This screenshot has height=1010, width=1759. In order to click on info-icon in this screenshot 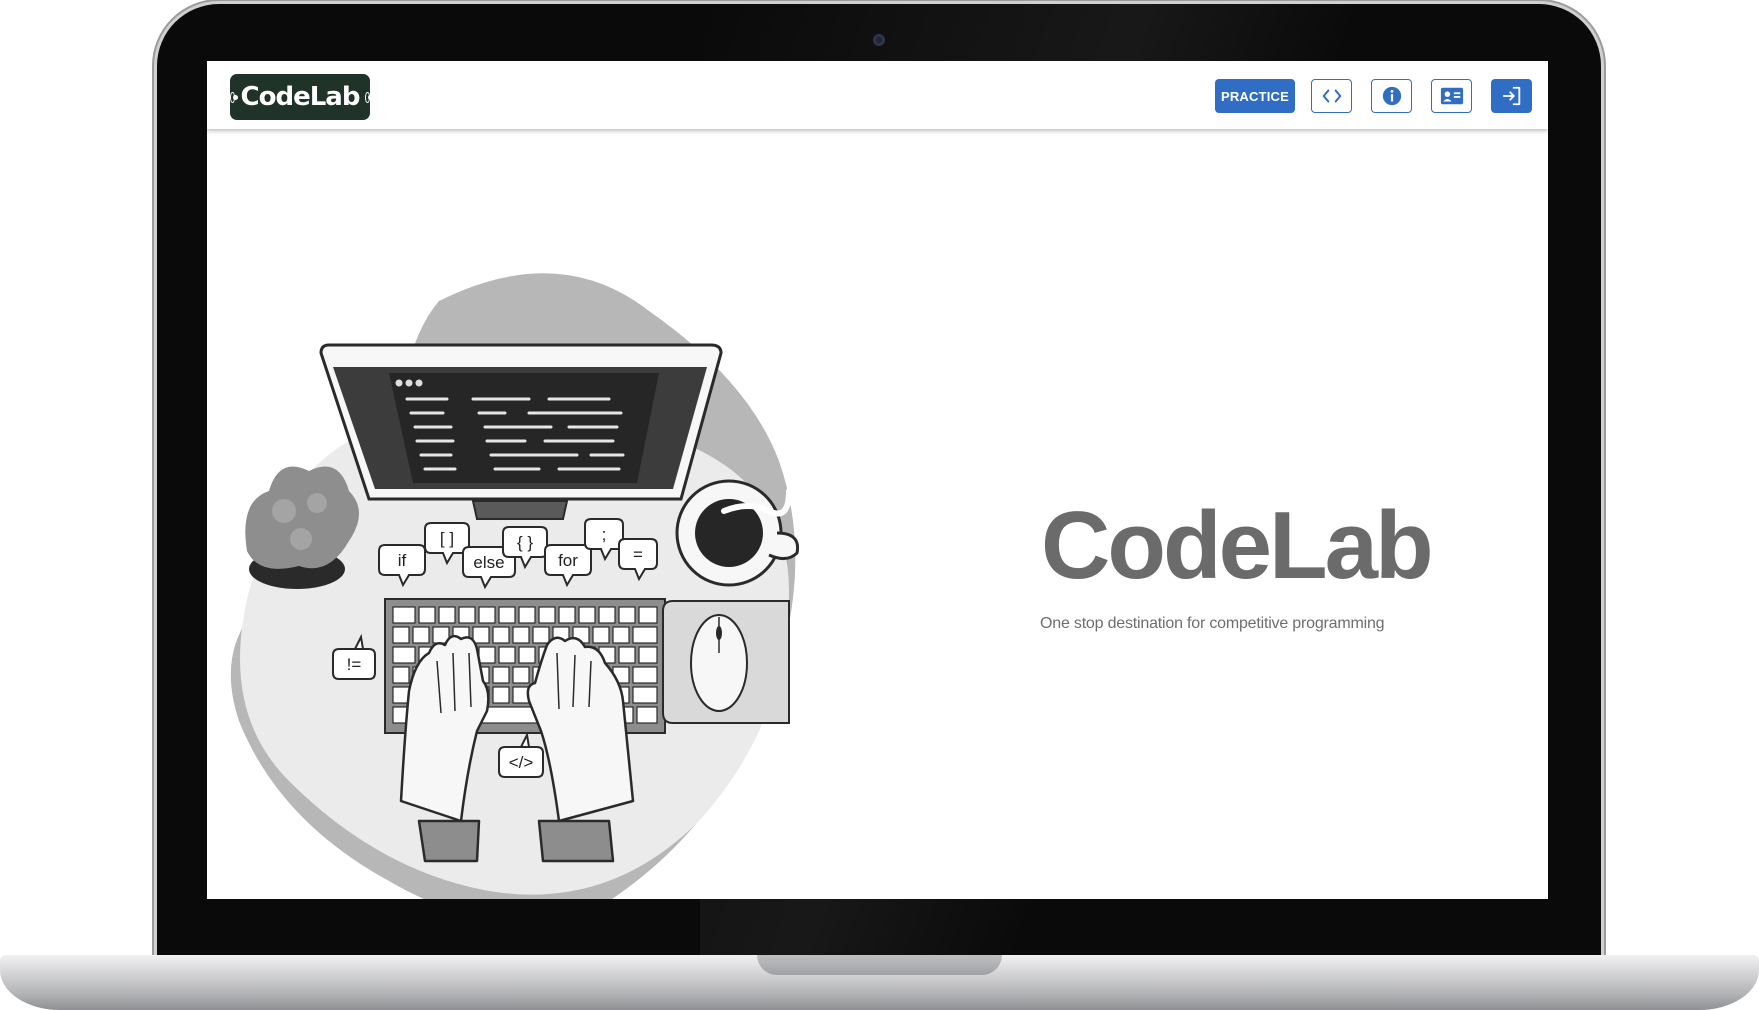, I will do `click(1391, 96)`.